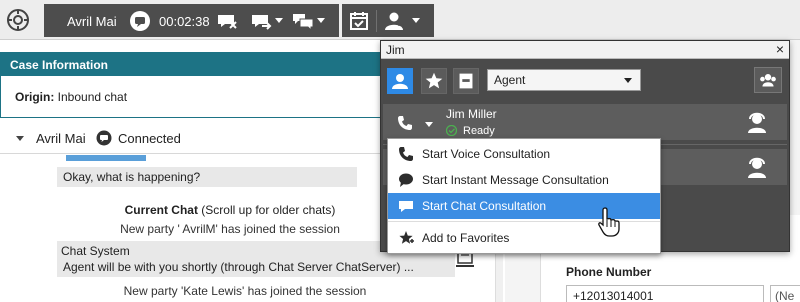 The image size is (800, 302). I want to click on menu-item-label: Start Voice Consultation, so click(486, 154).